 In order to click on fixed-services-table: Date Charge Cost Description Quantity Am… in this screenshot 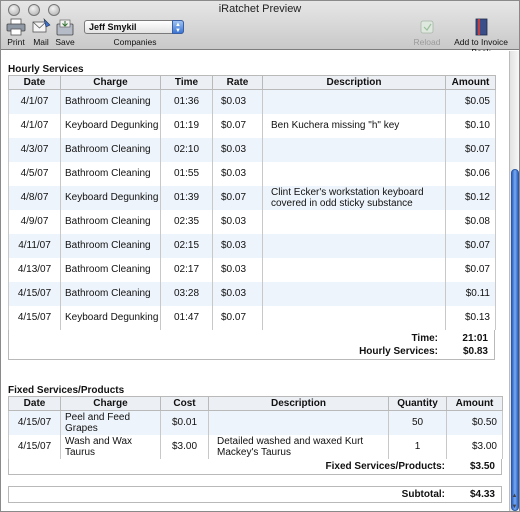, I will do `click(255, 427)`.